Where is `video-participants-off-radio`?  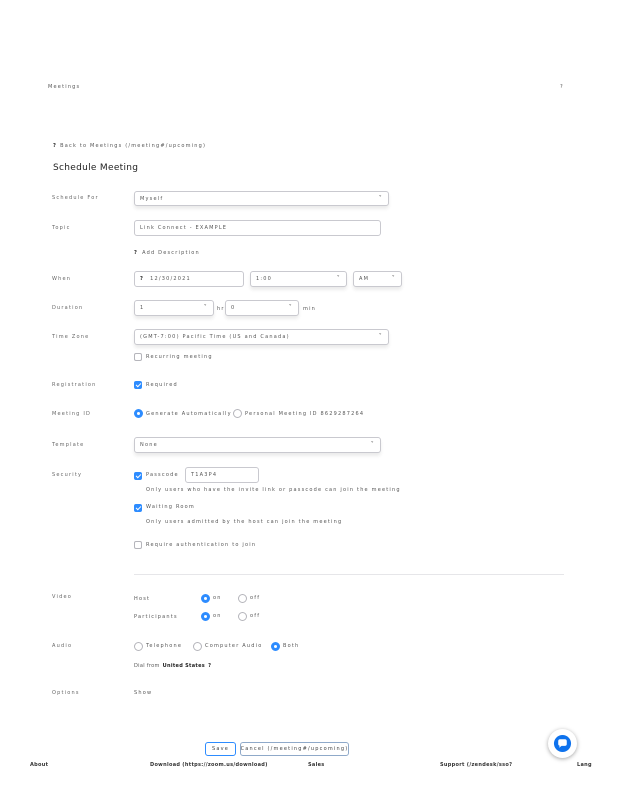
video-participants-off-radio is located at coordinates (242, 616).